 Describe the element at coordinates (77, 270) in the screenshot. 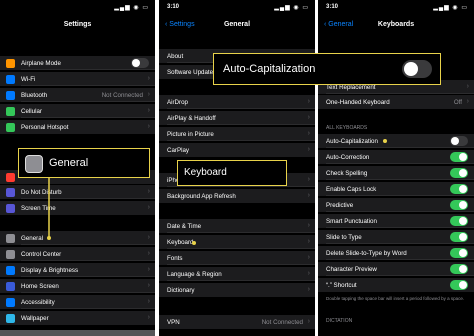

I see `row-display-brightness: Display & Brightness ›` at that location.